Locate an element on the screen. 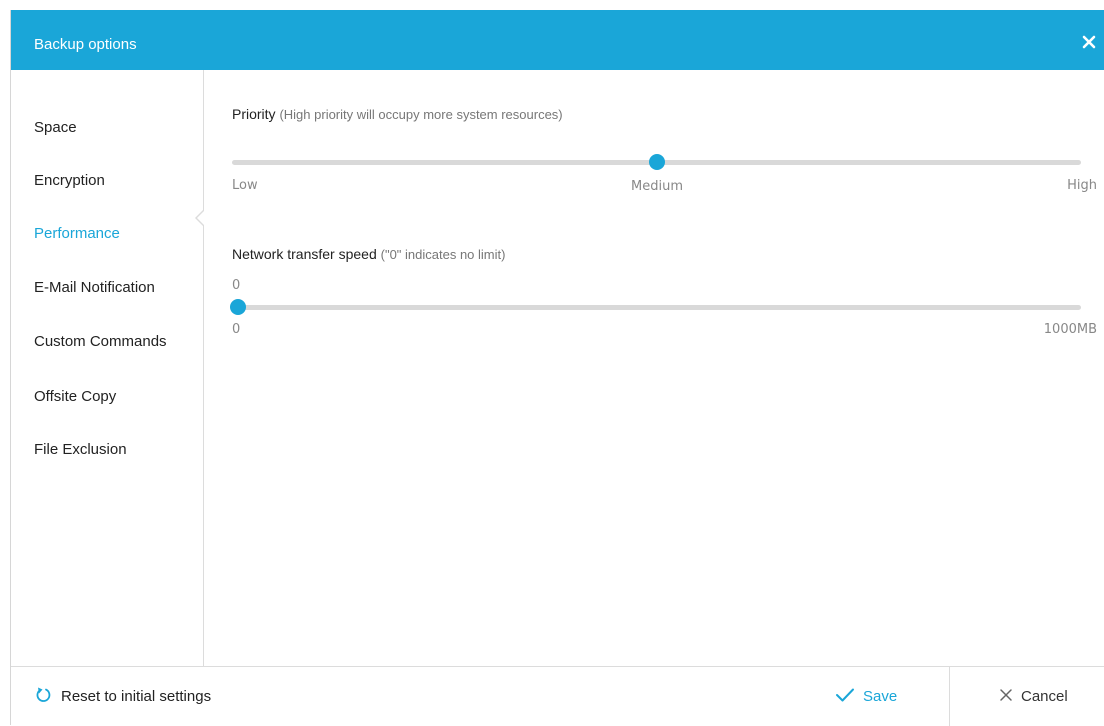  network-speed-hint: ("0" indicates no limit) is located at coordinates (443, 254).